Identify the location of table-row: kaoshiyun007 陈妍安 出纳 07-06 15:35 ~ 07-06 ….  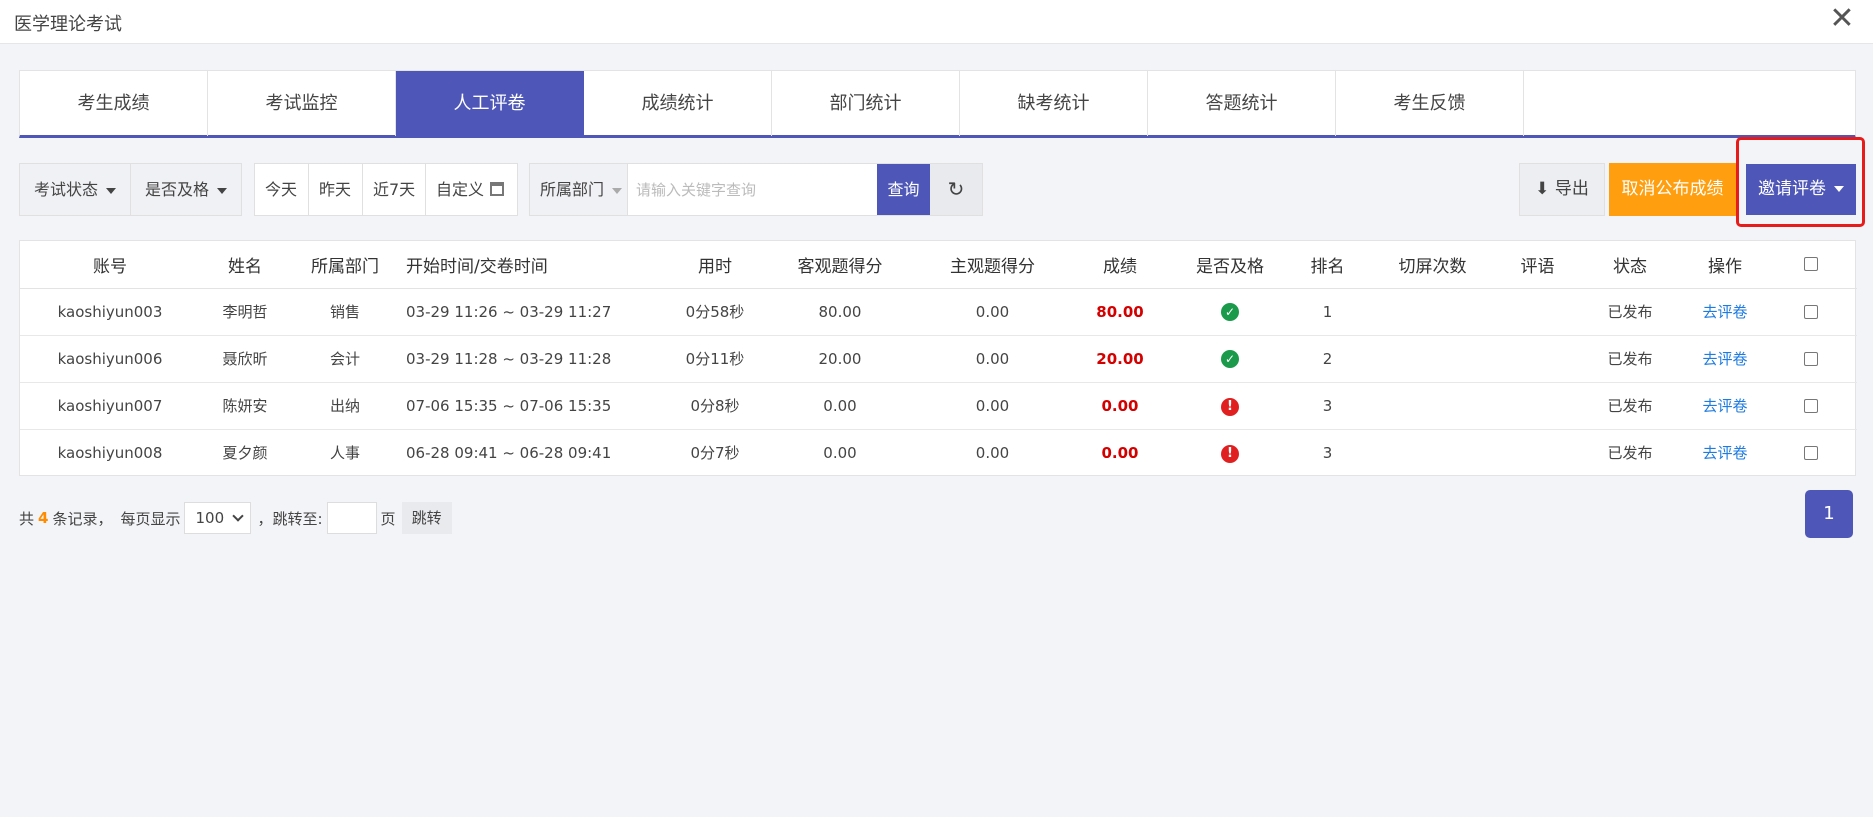
(938, 406).